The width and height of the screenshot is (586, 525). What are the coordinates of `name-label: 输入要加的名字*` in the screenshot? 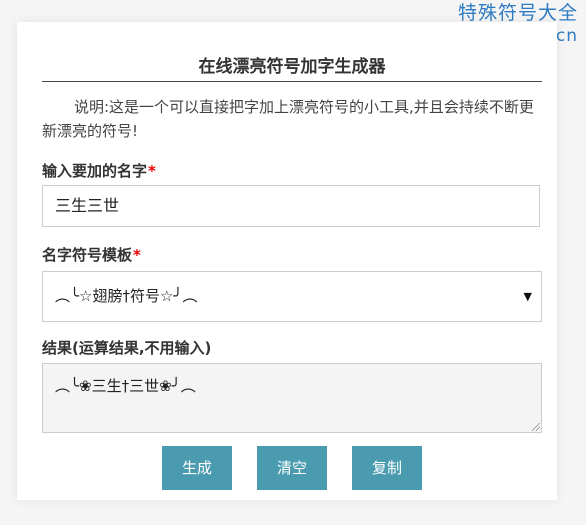 It's located at (99, 170).